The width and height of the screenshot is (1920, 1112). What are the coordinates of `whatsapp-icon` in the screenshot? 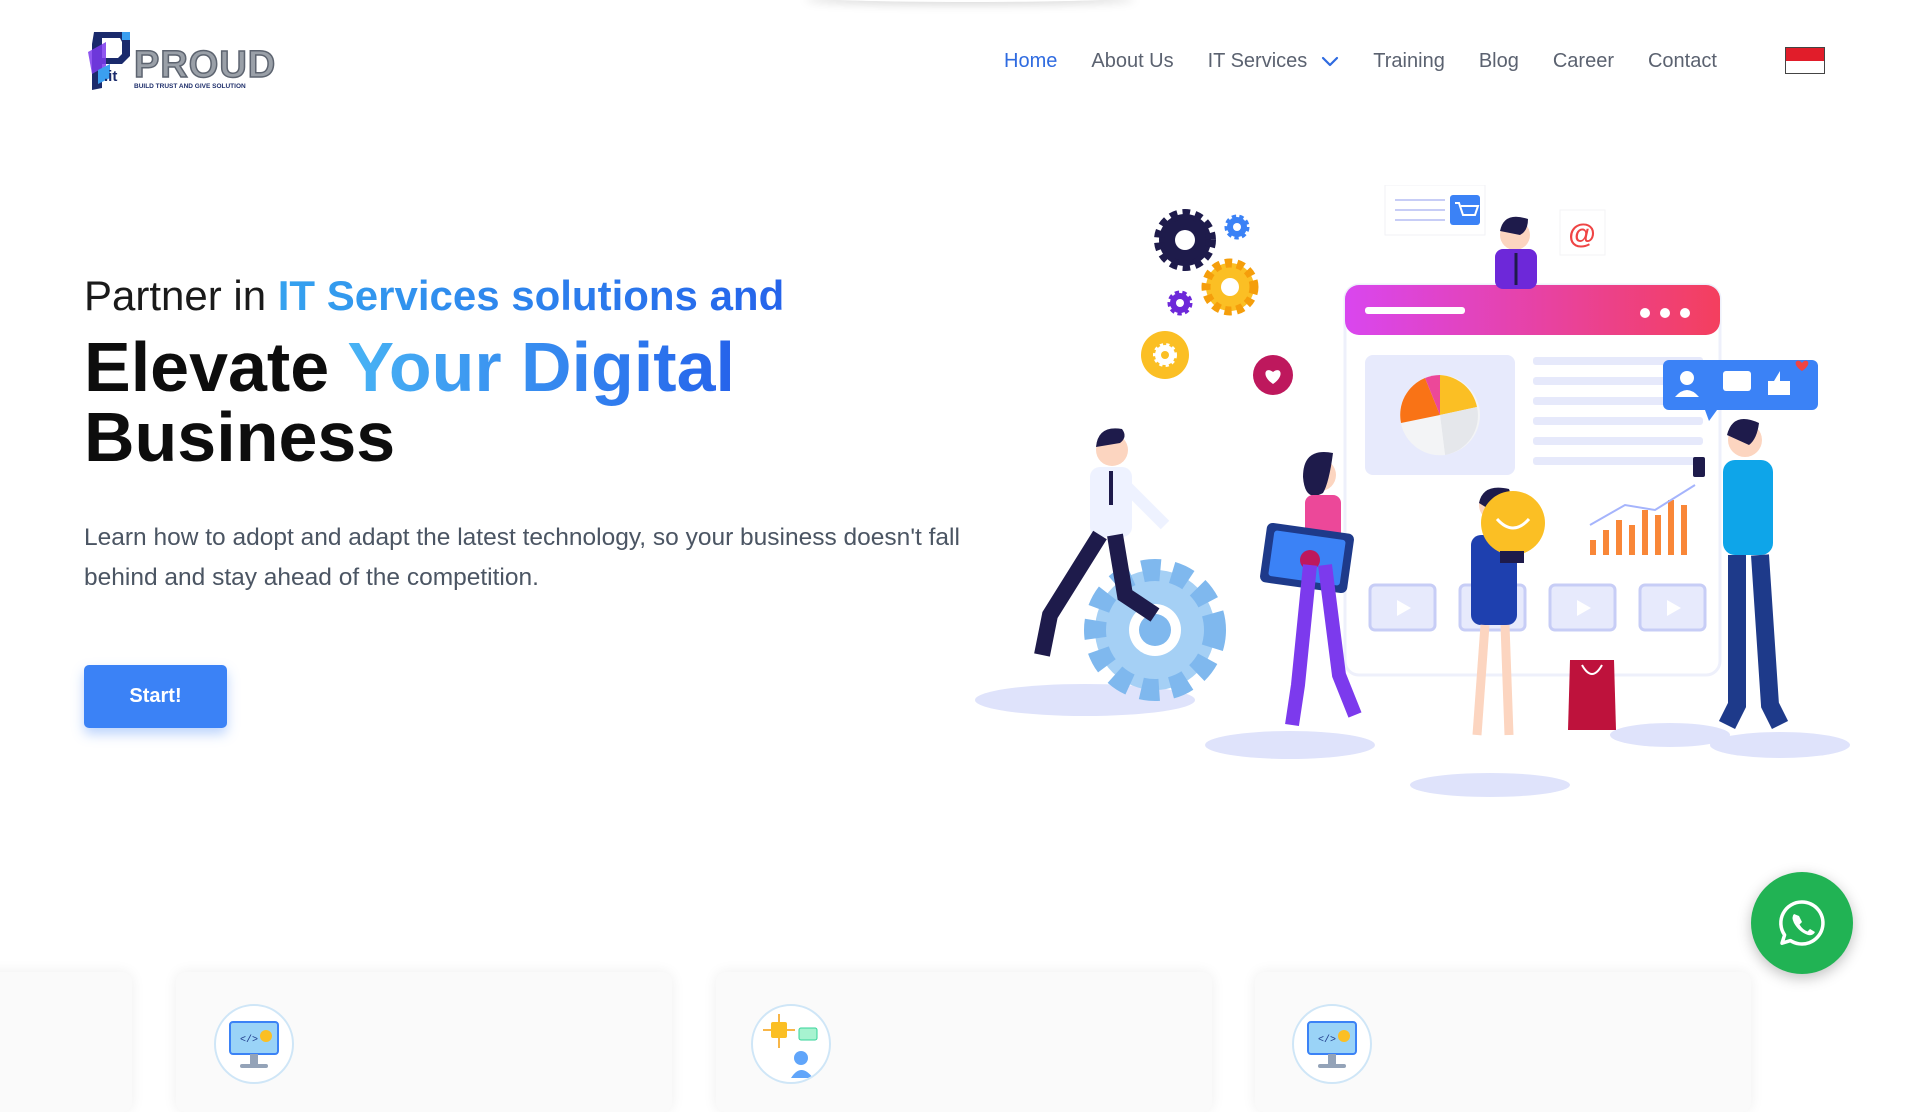 It's located at (1802, 923).